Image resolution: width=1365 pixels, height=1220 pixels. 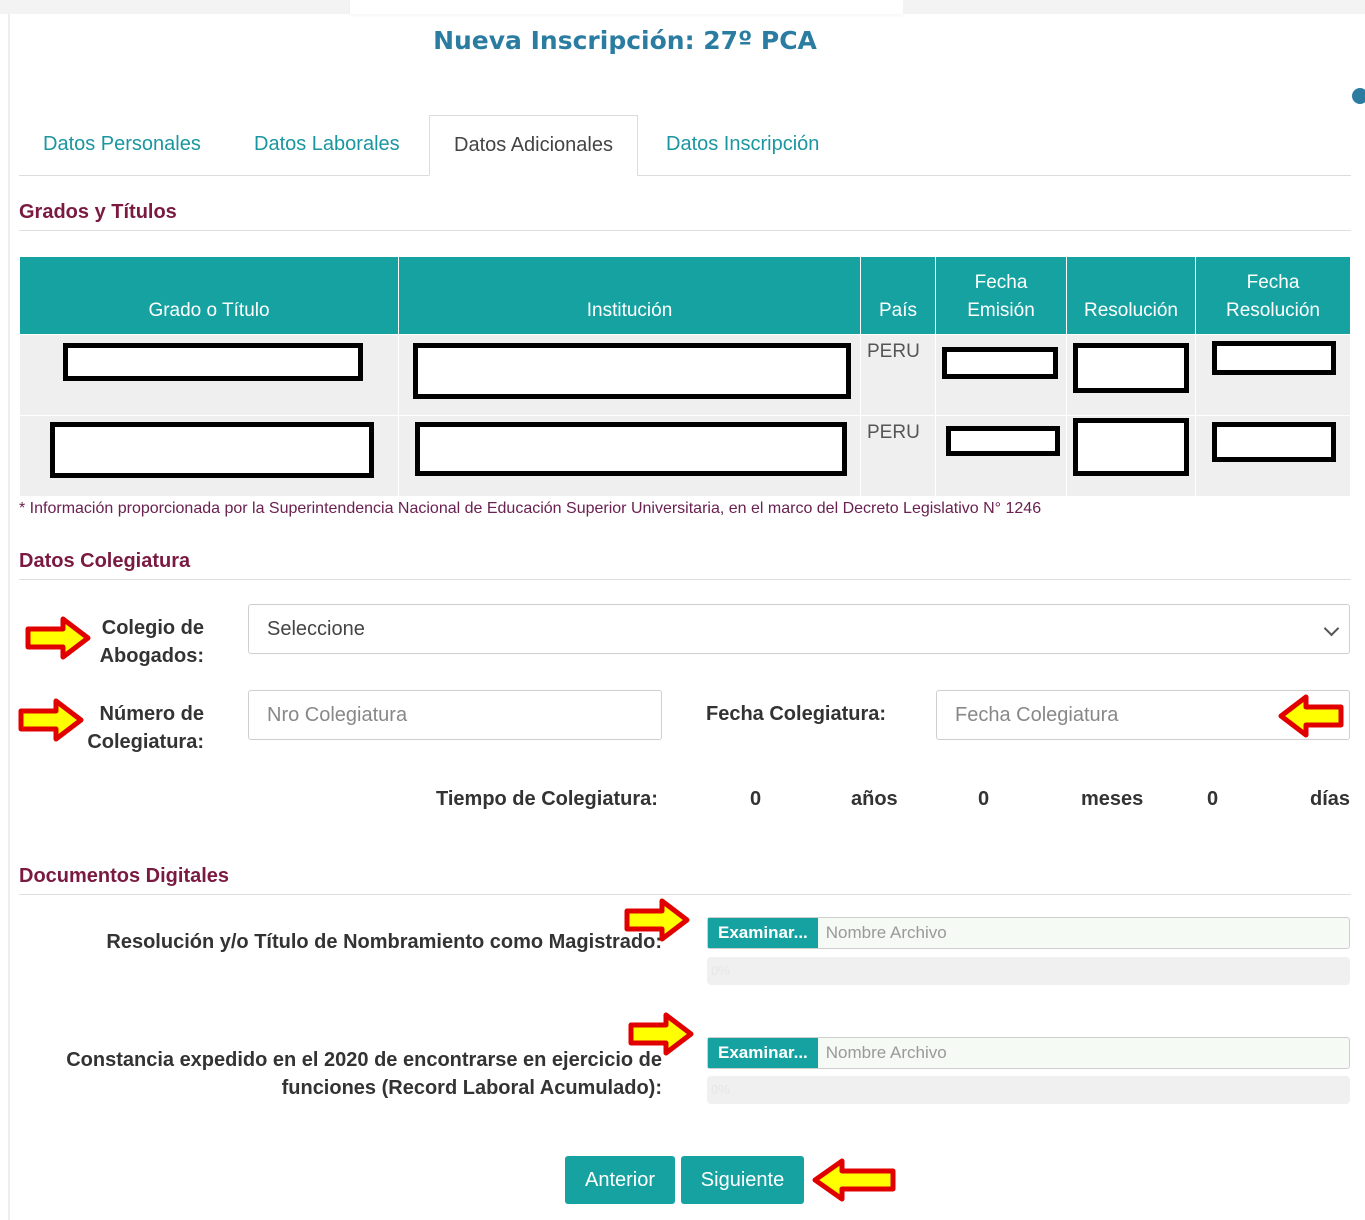 I want to click on top-bar, so click(x=626, y=7).